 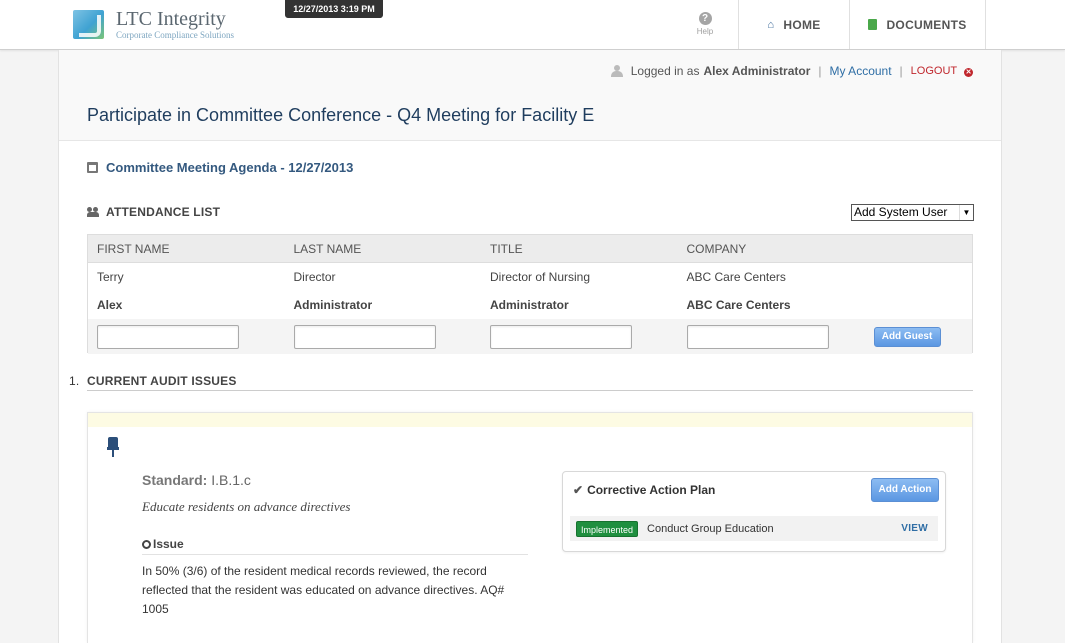 What do you see at coordinates (327, 248) in the screenshot?
I see `column-header: LAST NAME` at bounding box center [327, 248].